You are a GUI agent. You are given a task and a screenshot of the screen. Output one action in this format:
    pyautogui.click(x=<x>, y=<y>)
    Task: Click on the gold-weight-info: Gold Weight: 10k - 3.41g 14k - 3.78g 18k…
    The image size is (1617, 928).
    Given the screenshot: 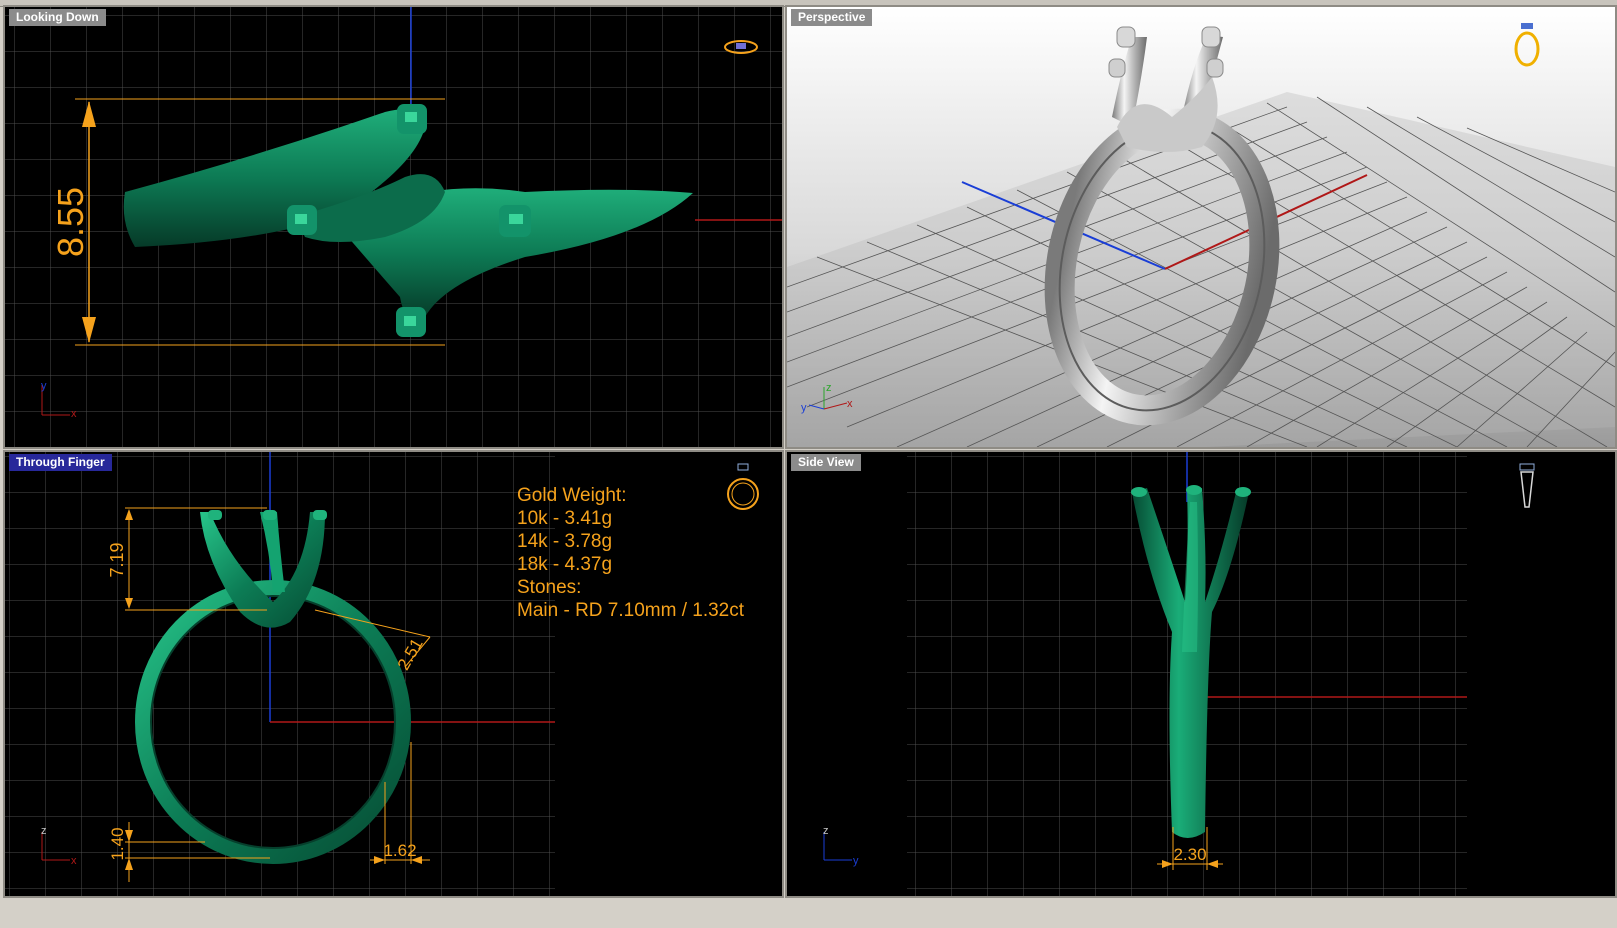 What is the action you would take?
    pyautogui.click(x=630, y=553)
    